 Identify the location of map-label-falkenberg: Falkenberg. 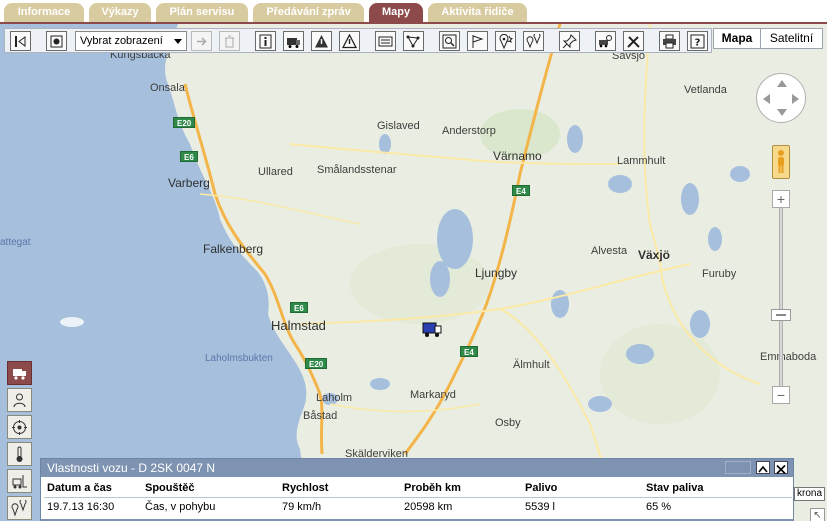
(233, 249).